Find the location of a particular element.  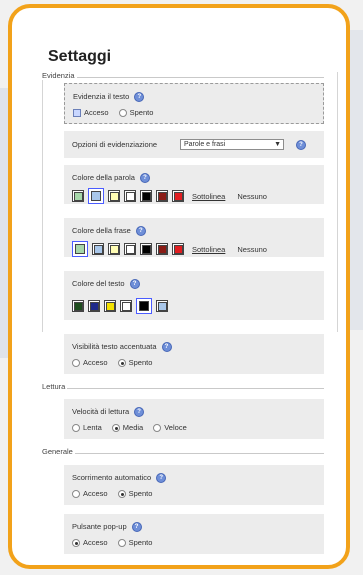

opzioni-evidenziazione-label: Opzioni di evidenziazione is located at coordinates (115, 144).